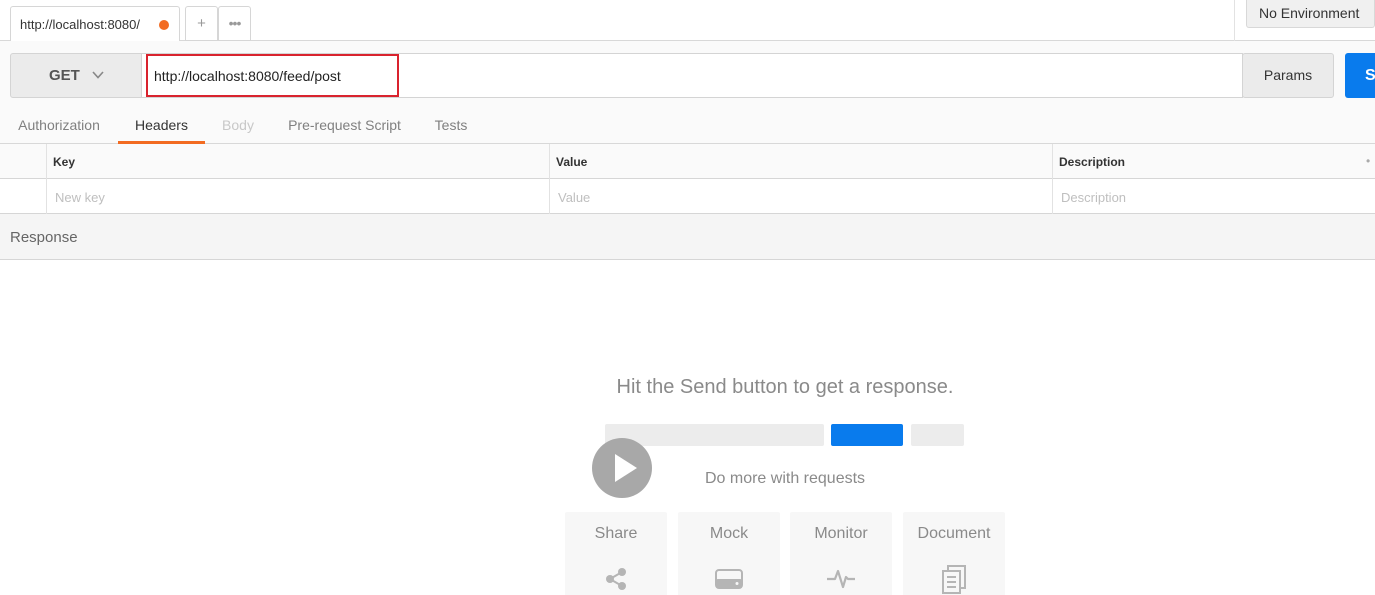 The height and width of the screenshot is (595, 1375). I want to click on more-options-icon: •, so click(1368, 161).